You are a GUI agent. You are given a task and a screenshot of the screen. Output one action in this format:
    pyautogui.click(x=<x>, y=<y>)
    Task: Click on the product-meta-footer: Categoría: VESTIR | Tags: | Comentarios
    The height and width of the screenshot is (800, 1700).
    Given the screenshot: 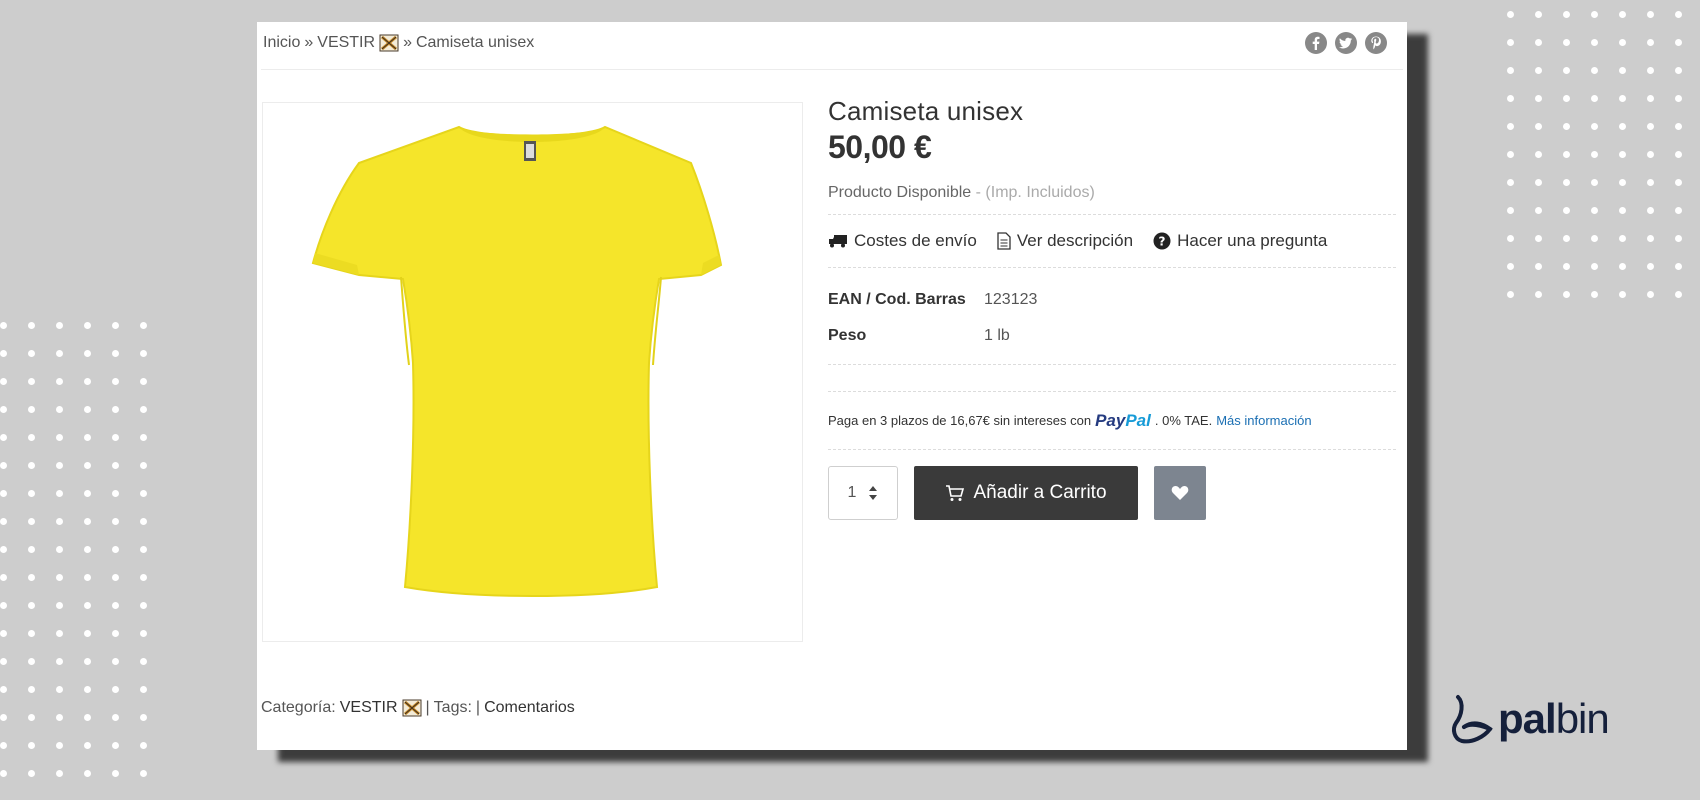 What is the action you would take?
    pyautogui.click(x=418, y=708)
    